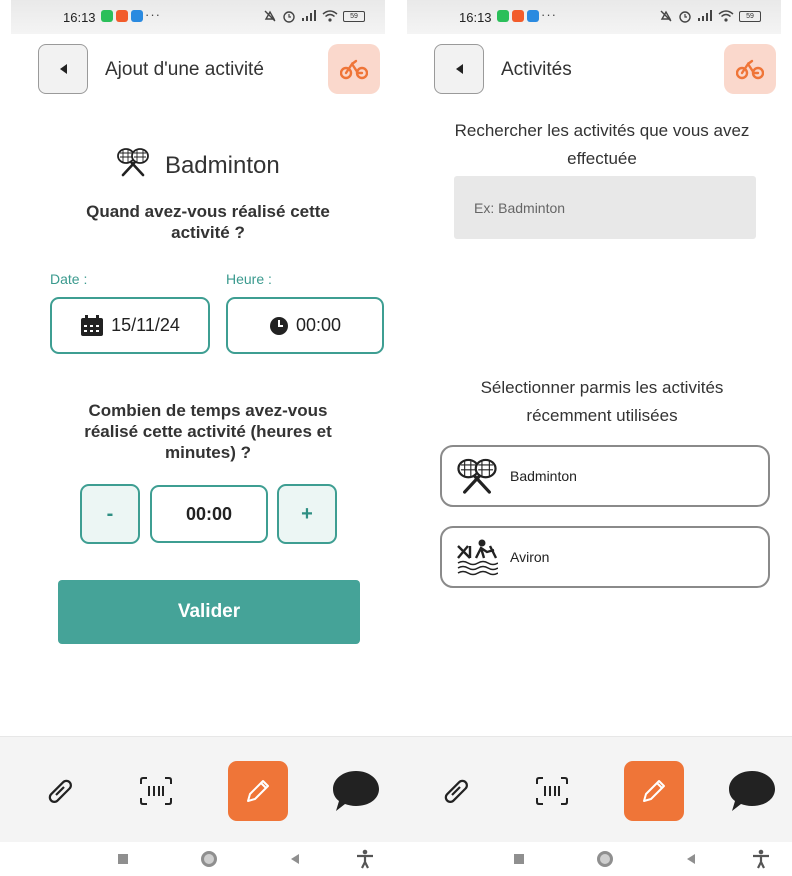 The image size is (792, 876). I want to click on recent-activity-aviron: Aviron, so click(605, 557).